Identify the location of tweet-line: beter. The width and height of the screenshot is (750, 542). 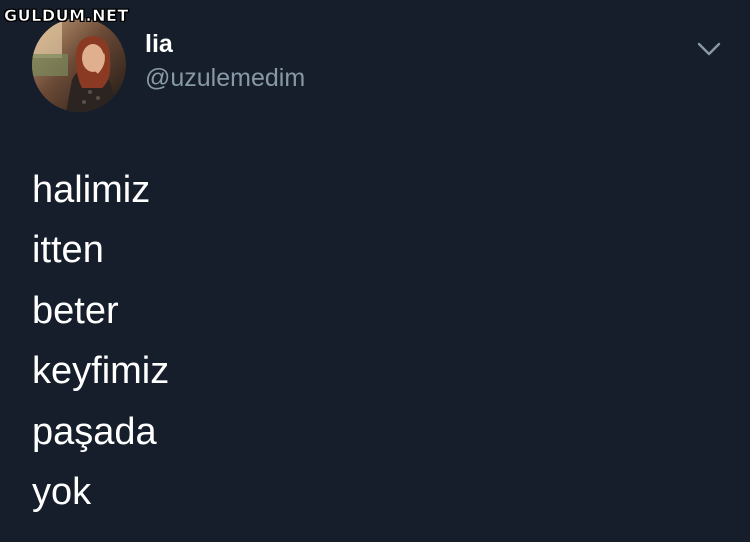
(75, 310).